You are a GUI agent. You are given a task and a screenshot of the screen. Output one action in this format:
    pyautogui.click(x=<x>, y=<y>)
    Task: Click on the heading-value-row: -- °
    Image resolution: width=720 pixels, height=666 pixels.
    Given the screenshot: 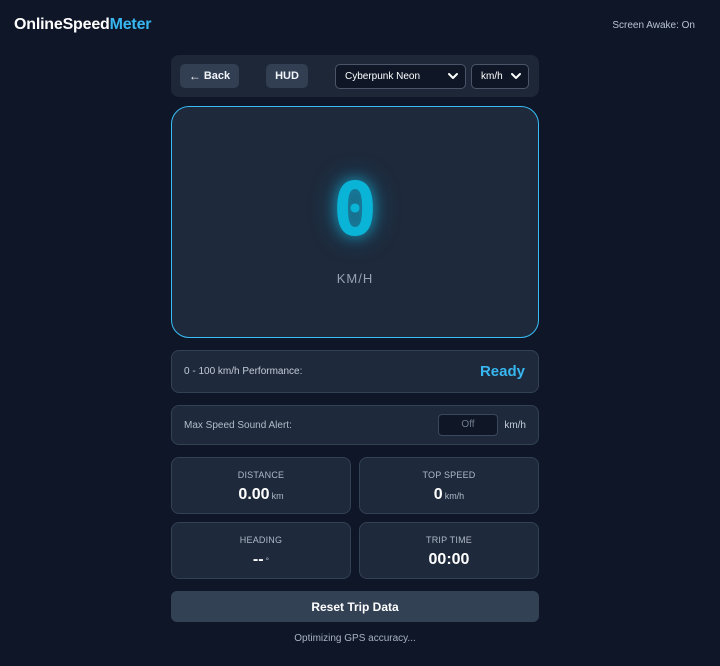 What is the action you would take?
    pyautogui.click(x=261, y=560)
    